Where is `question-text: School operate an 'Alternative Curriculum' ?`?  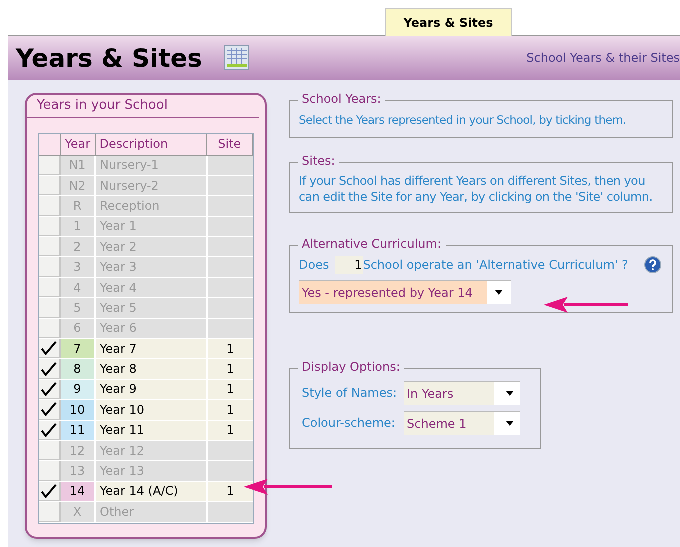 question-text: School operate an 'Alternative Curriculum' ? is located at coordinates (495, 265).